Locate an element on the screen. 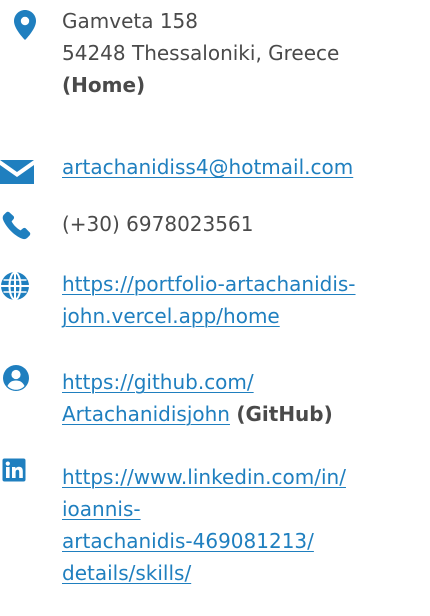 The image size is (430, 616). address-line2: 54248 Thessaloniki, Greece is located at coordinates (201, 53).